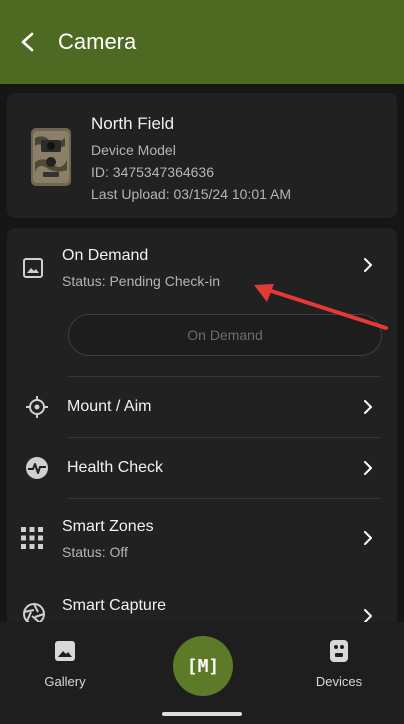 This screenshot has width=404, height=724. Describe the element at coordinates (202, 538) in the screenshot. I see `menu-item-smart-zones: Smart Zones Status: Off` at that location.